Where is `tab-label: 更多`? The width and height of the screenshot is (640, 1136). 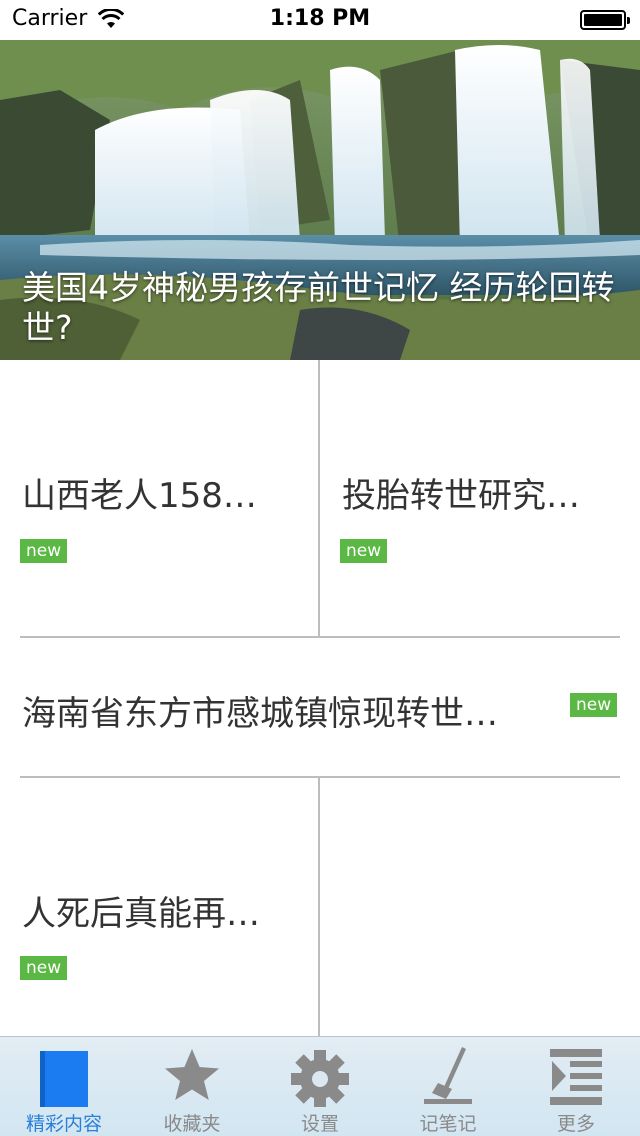 tab-label: 更多 is located at coordinates (575, 1124).